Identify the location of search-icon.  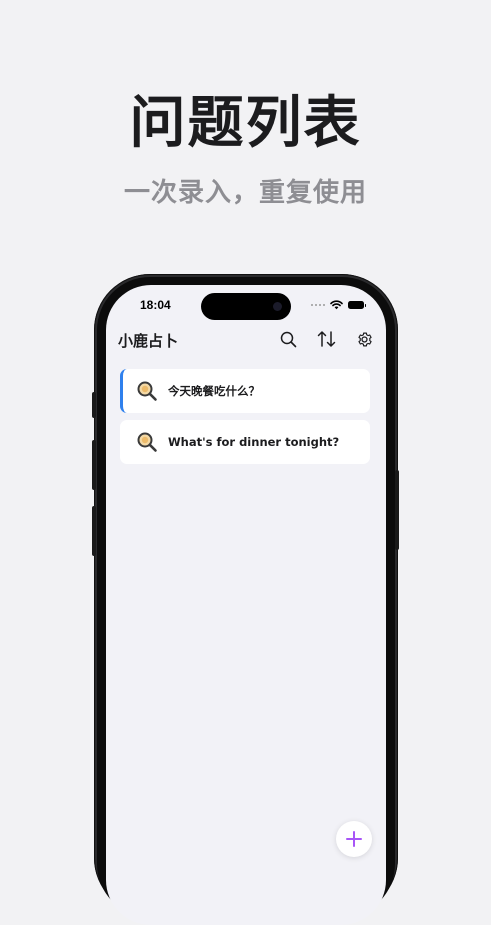
(288, 339).